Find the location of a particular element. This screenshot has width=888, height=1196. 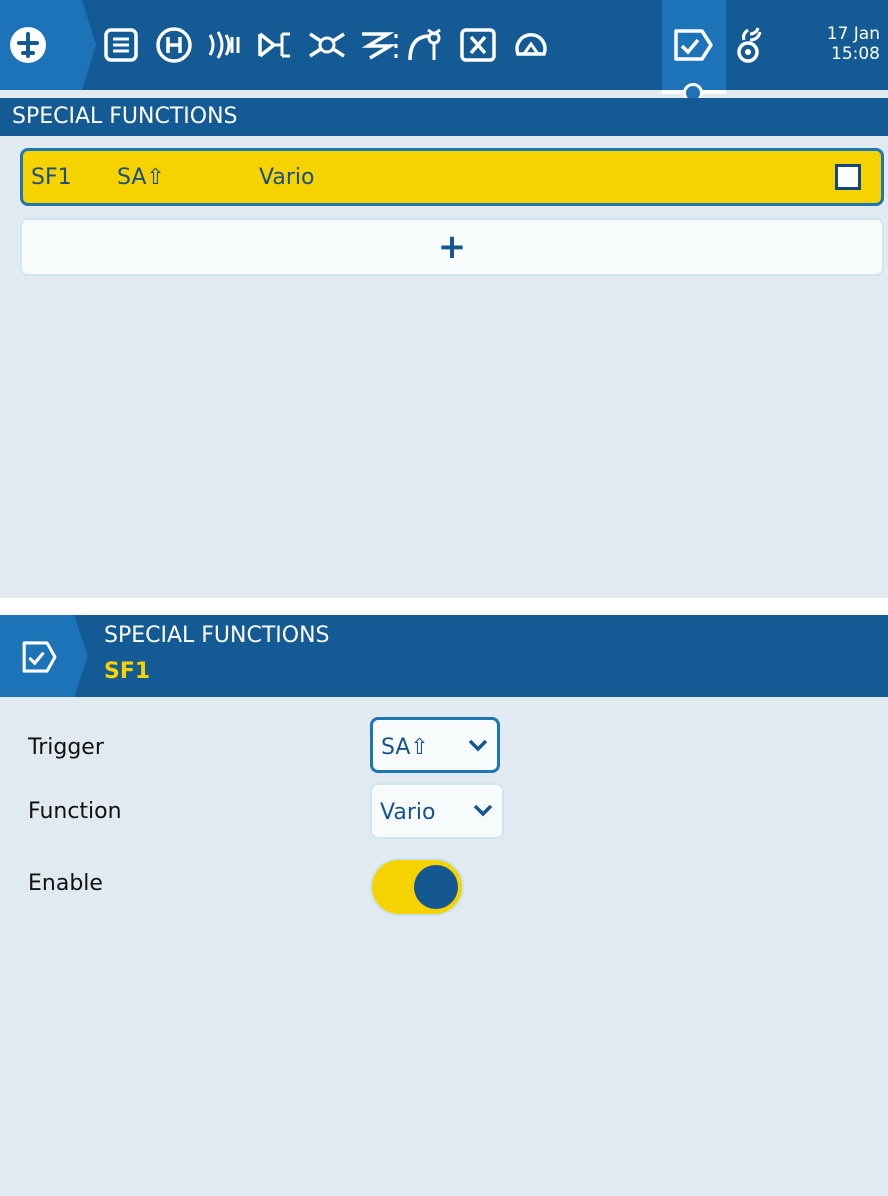

heli-icon is located at coordinates (175, 45).